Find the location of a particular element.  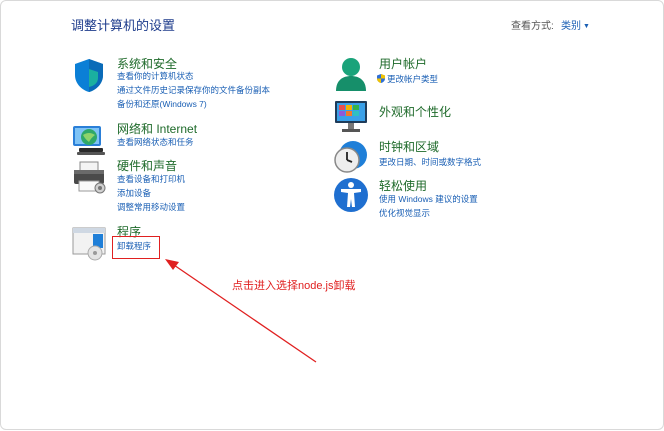

page-title: 调整计算机的设置 is located at coordinates (123, 25).